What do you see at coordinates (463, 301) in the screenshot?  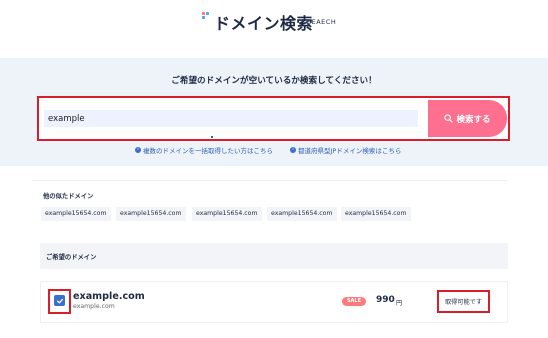 I see `availability-button: 取得可能です` at bounding box center [463, 301].